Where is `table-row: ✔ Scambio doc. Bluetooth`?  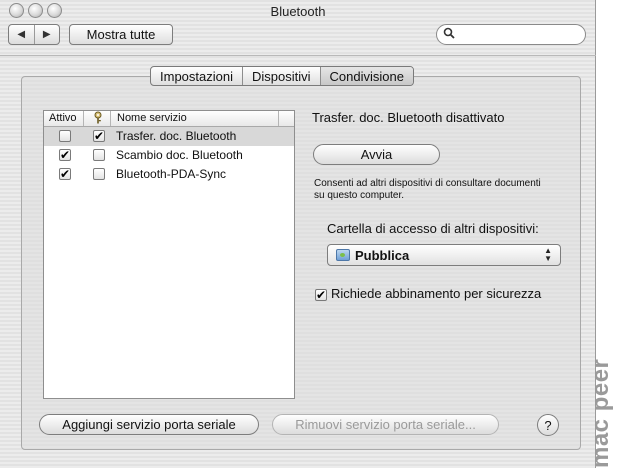 table-row: ✔ Scambio doc. Bluetooth is located at coordinates (169, 155).